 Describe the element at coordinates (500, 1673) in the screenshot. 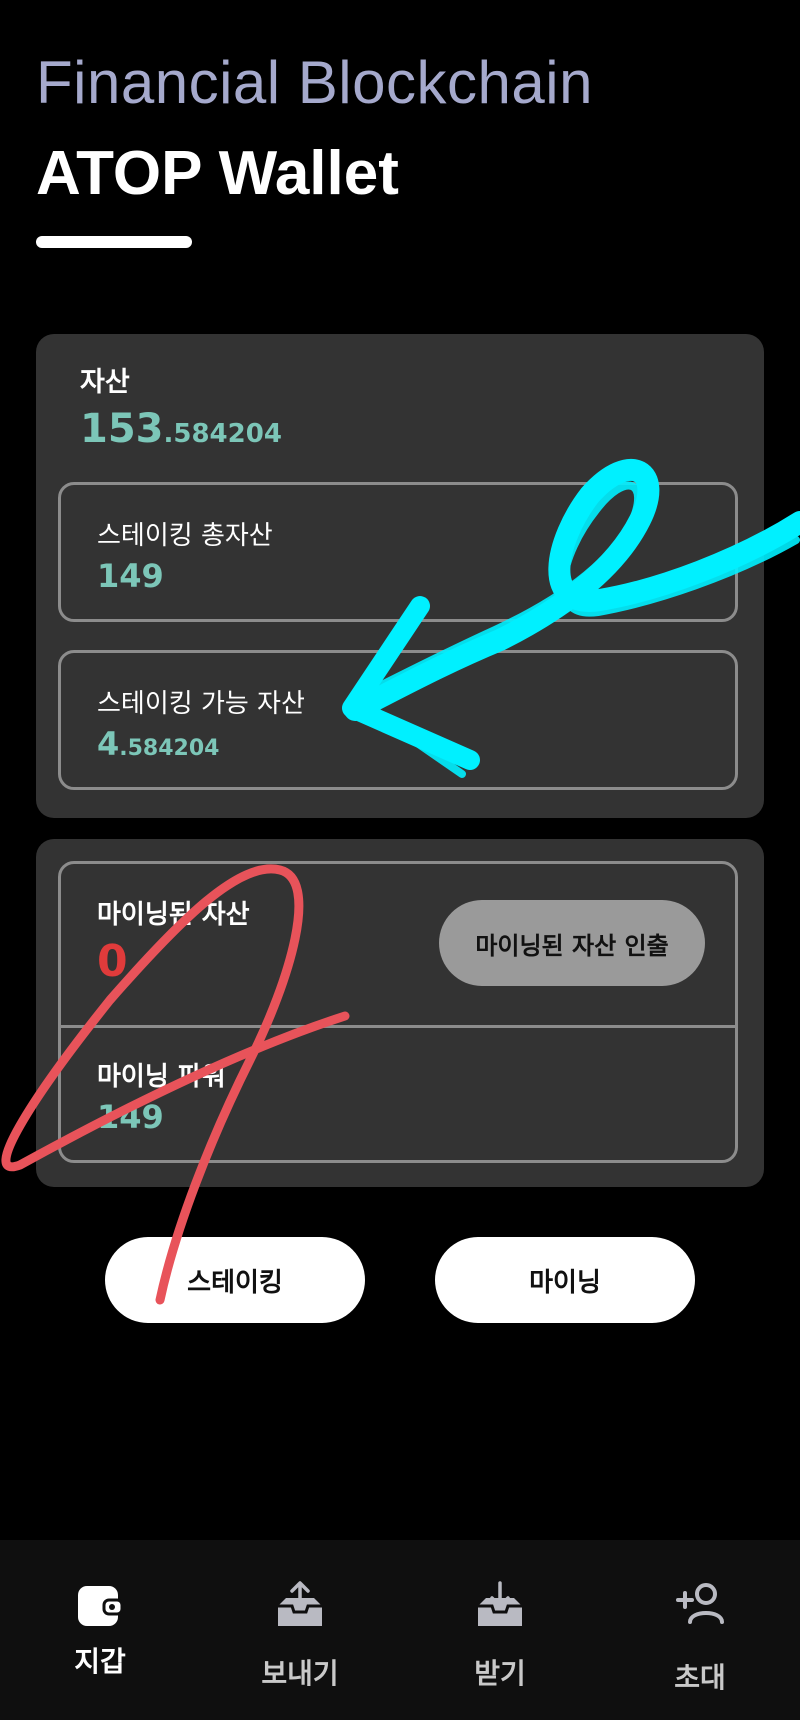

I see `tab-receive-label: 받기` at that location.